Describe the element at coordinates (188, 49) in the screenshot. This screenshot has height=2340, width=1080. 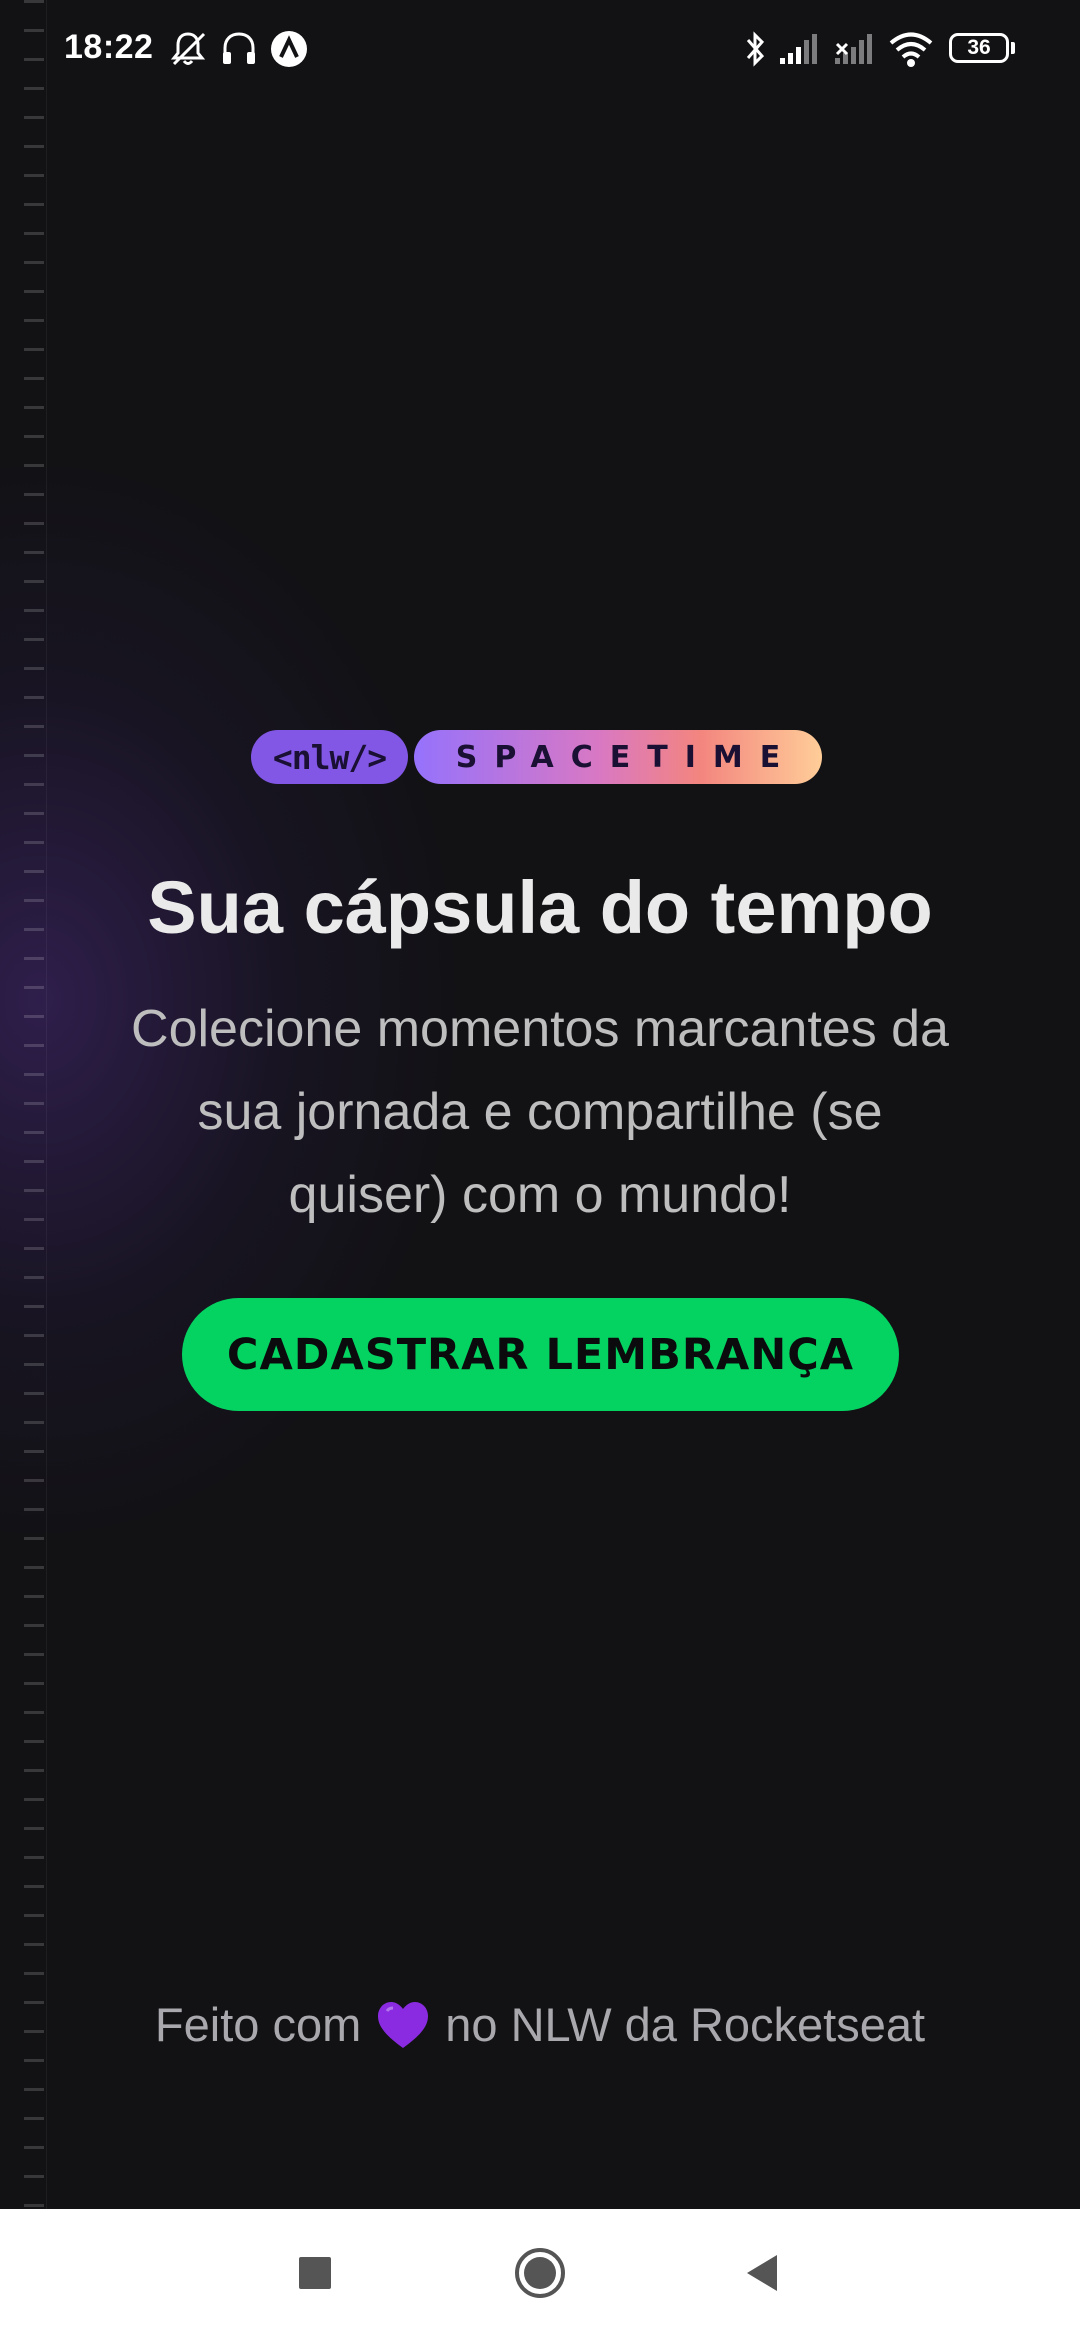
I see `notifications-off-icon` at that location.